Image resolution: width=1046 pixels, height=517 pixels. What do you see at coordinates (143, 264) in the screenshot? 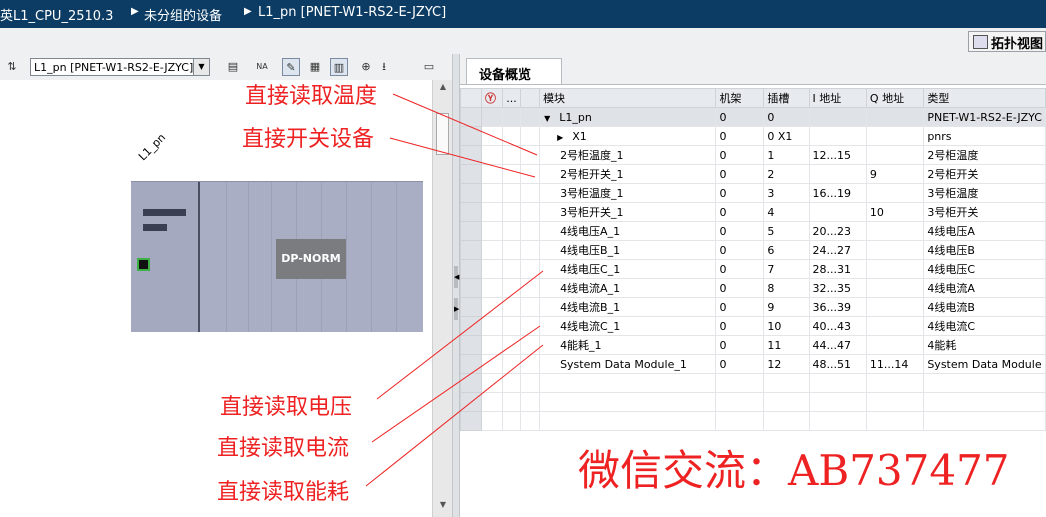
I see `port-icon` at bounding box center [143, 264].